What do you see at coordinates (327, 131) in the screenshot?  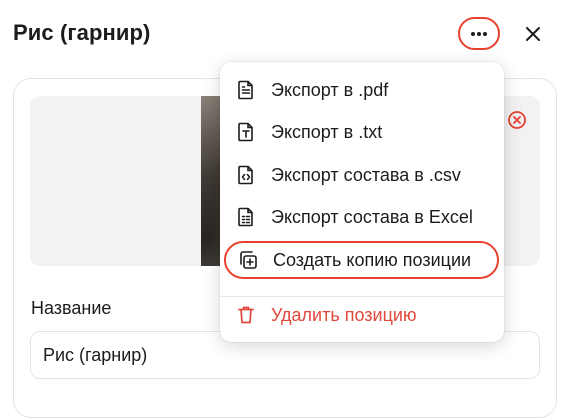 I see `menu-item-label: Экспорт в .txt` at bounding box center [327, 131].